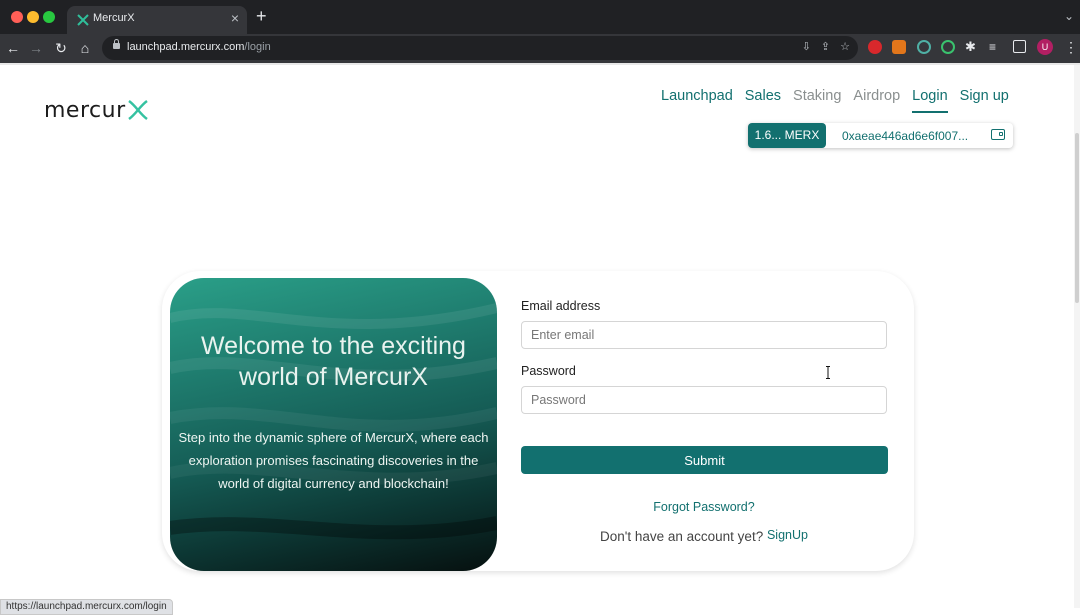 The height and width of the screenshot is (615, 1080). What do you see at coordinates (948, 47) in the screenshot?
I see `extension-circle-icon` at bounding box center [948, 47].